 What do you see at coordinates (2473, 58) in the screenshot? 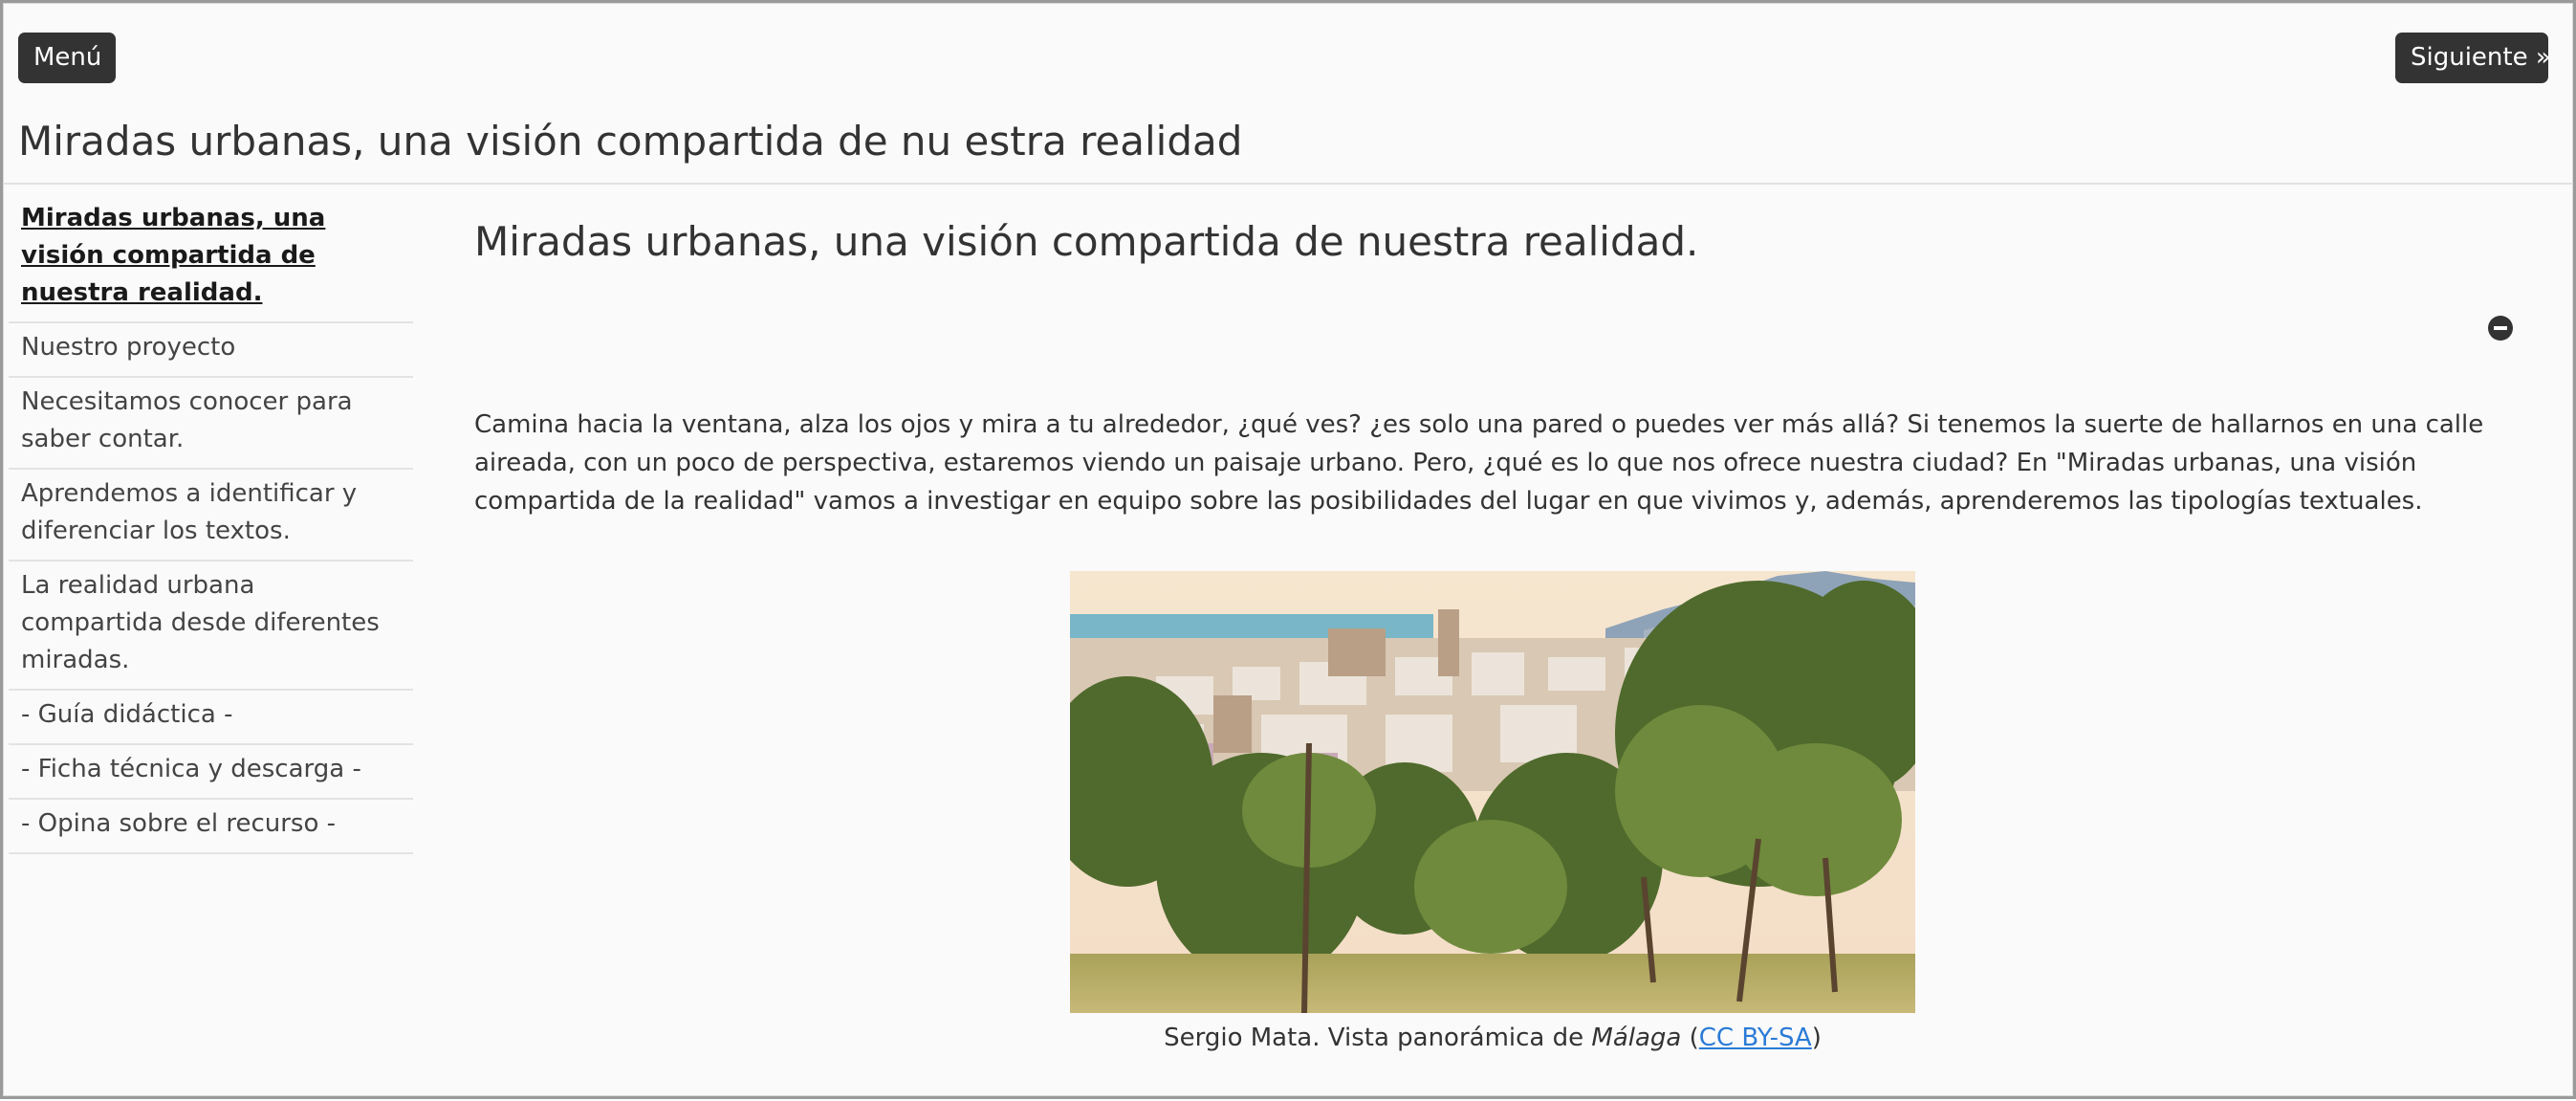
I see `next-button: Siguiente »` at bounding box center [2473, 58].